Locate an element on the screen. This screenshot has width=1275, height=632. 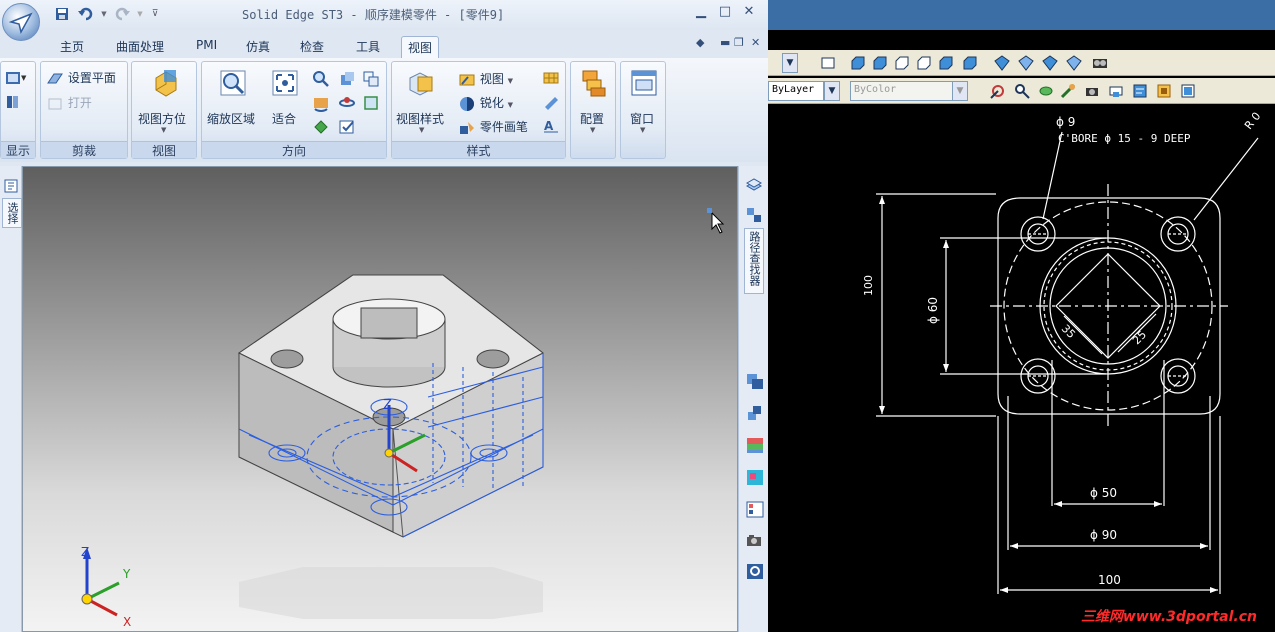
redo-dropdown: ▼ is located at coordinates (140, 14).